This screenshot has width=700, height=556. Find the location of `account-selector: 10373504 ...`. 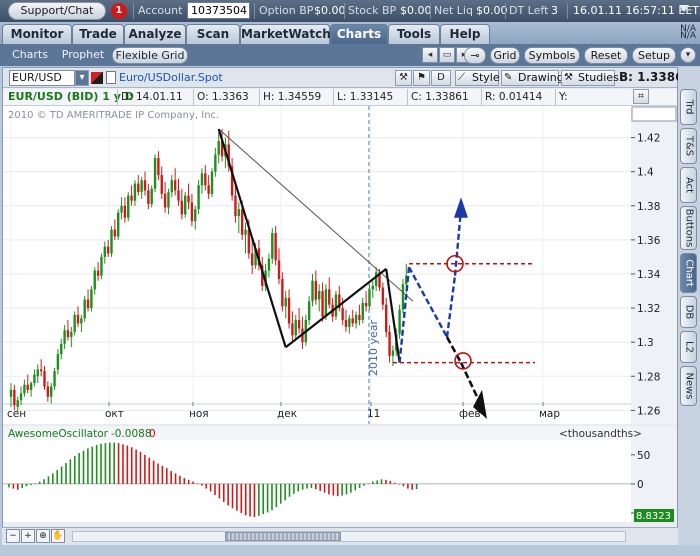

account-selector: 10373504 ... is located at coordinates (218, 10).